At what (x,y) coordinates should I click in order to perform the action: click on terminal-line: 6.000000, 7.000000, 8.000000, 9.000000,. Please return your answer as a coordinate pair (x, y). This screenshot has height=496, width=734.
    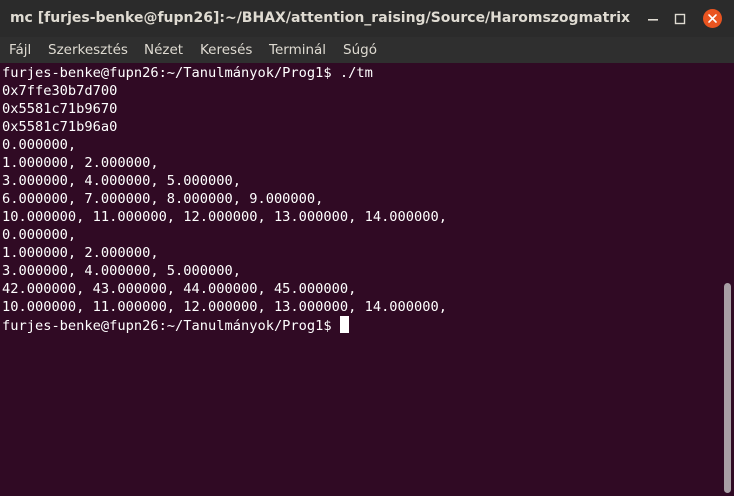
    Looking at the image, I should click on (163, 199).